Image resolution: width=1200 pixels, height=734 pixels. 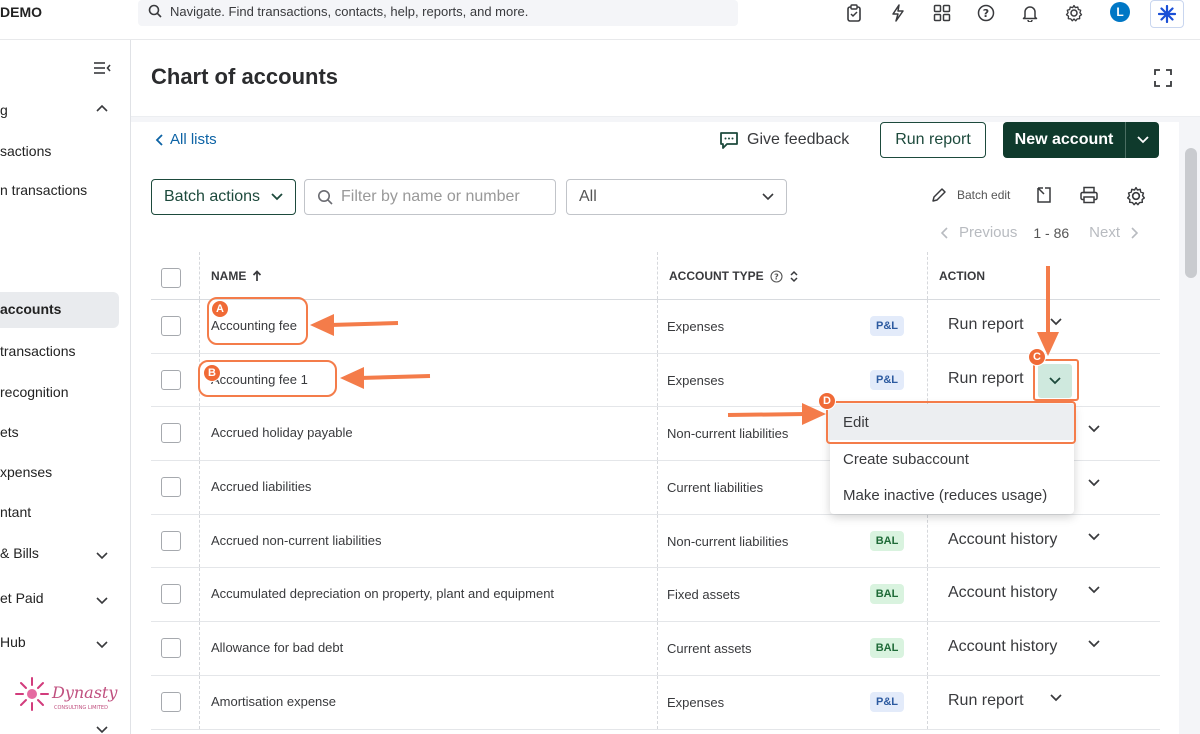 What do you see at coordinates (296, 540) in the screenshot?
I see `account-name: Accrued non-current liabilities` at bounding box center [296, 540].